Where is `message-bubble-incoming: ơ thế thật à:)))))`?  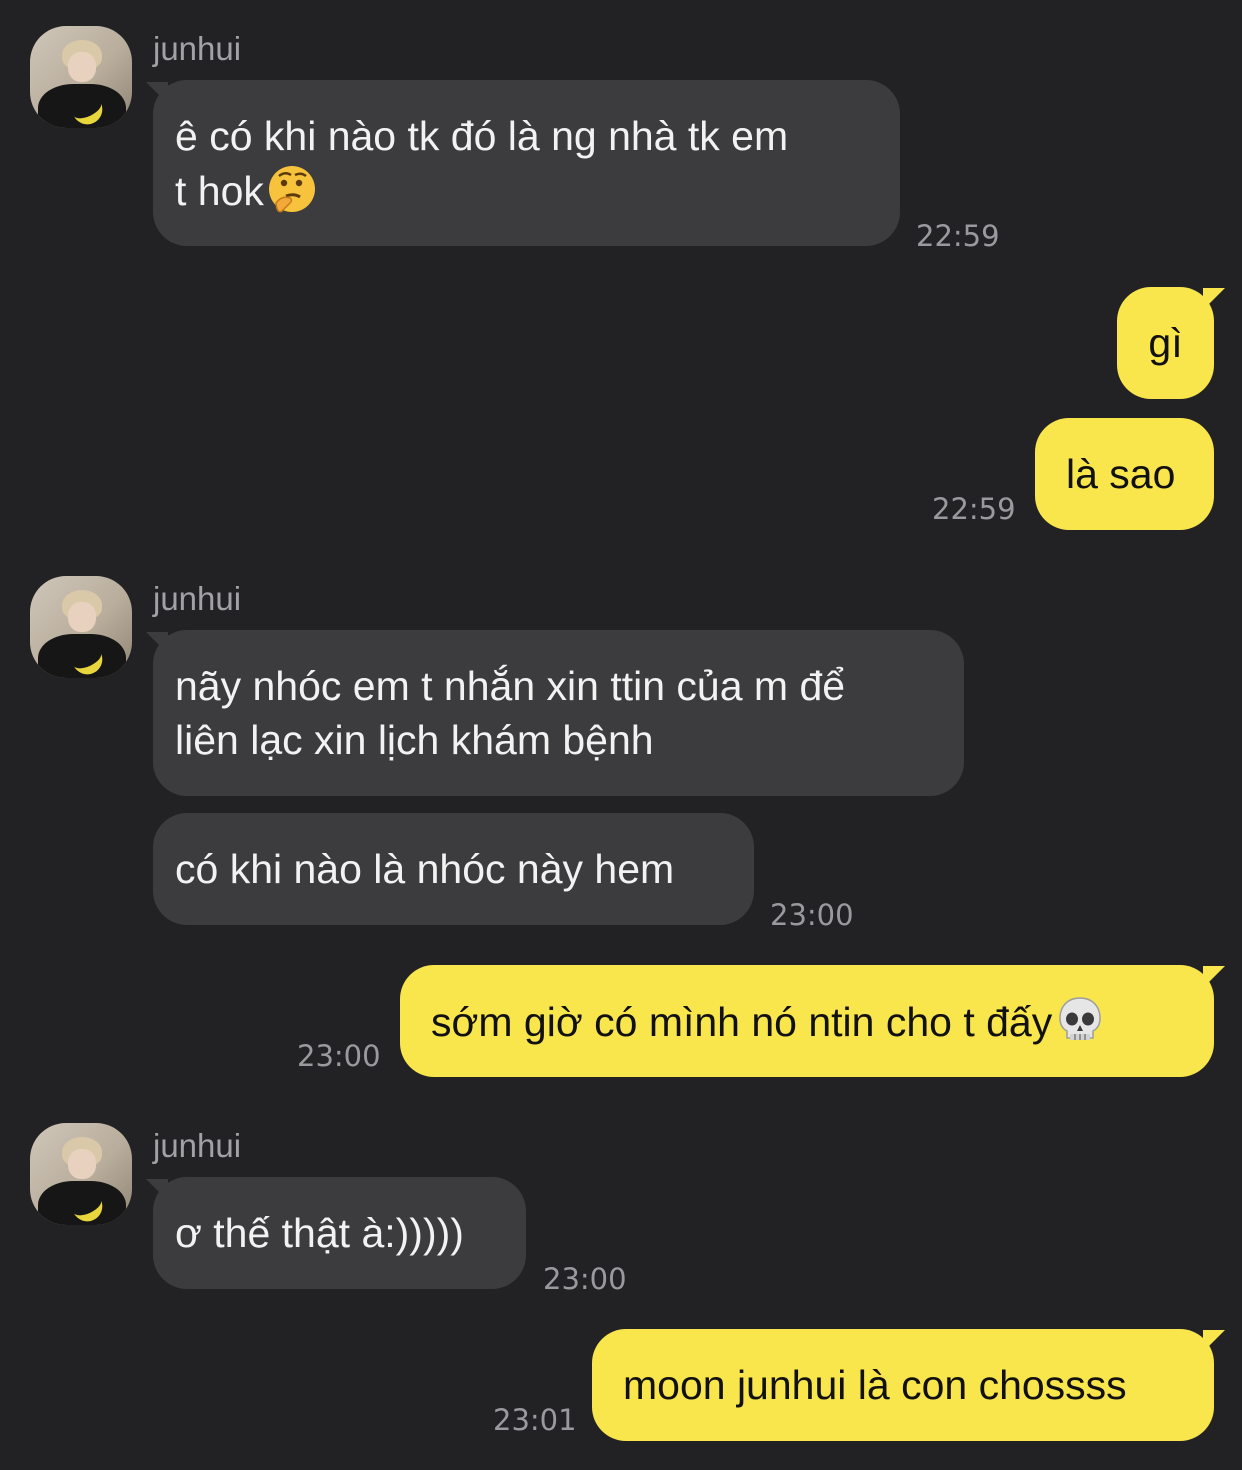
message-bubble-incoming: ơ thế thật à:))))) is located at coordinates (339, 1233).